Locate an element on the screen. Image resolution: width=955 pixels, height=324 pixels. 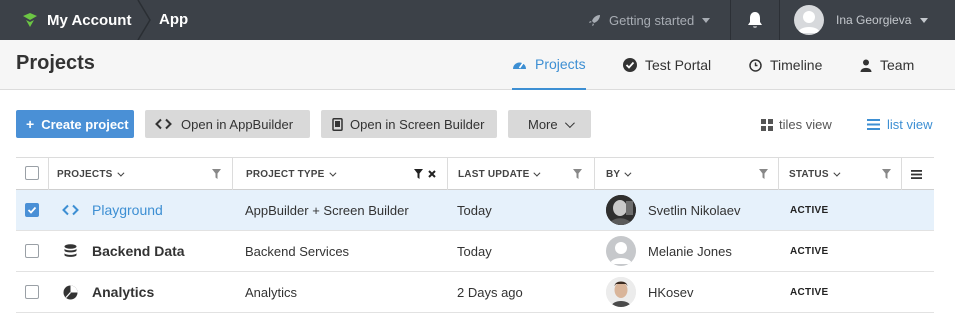
clock-icon is located at coordinates (755, 65).